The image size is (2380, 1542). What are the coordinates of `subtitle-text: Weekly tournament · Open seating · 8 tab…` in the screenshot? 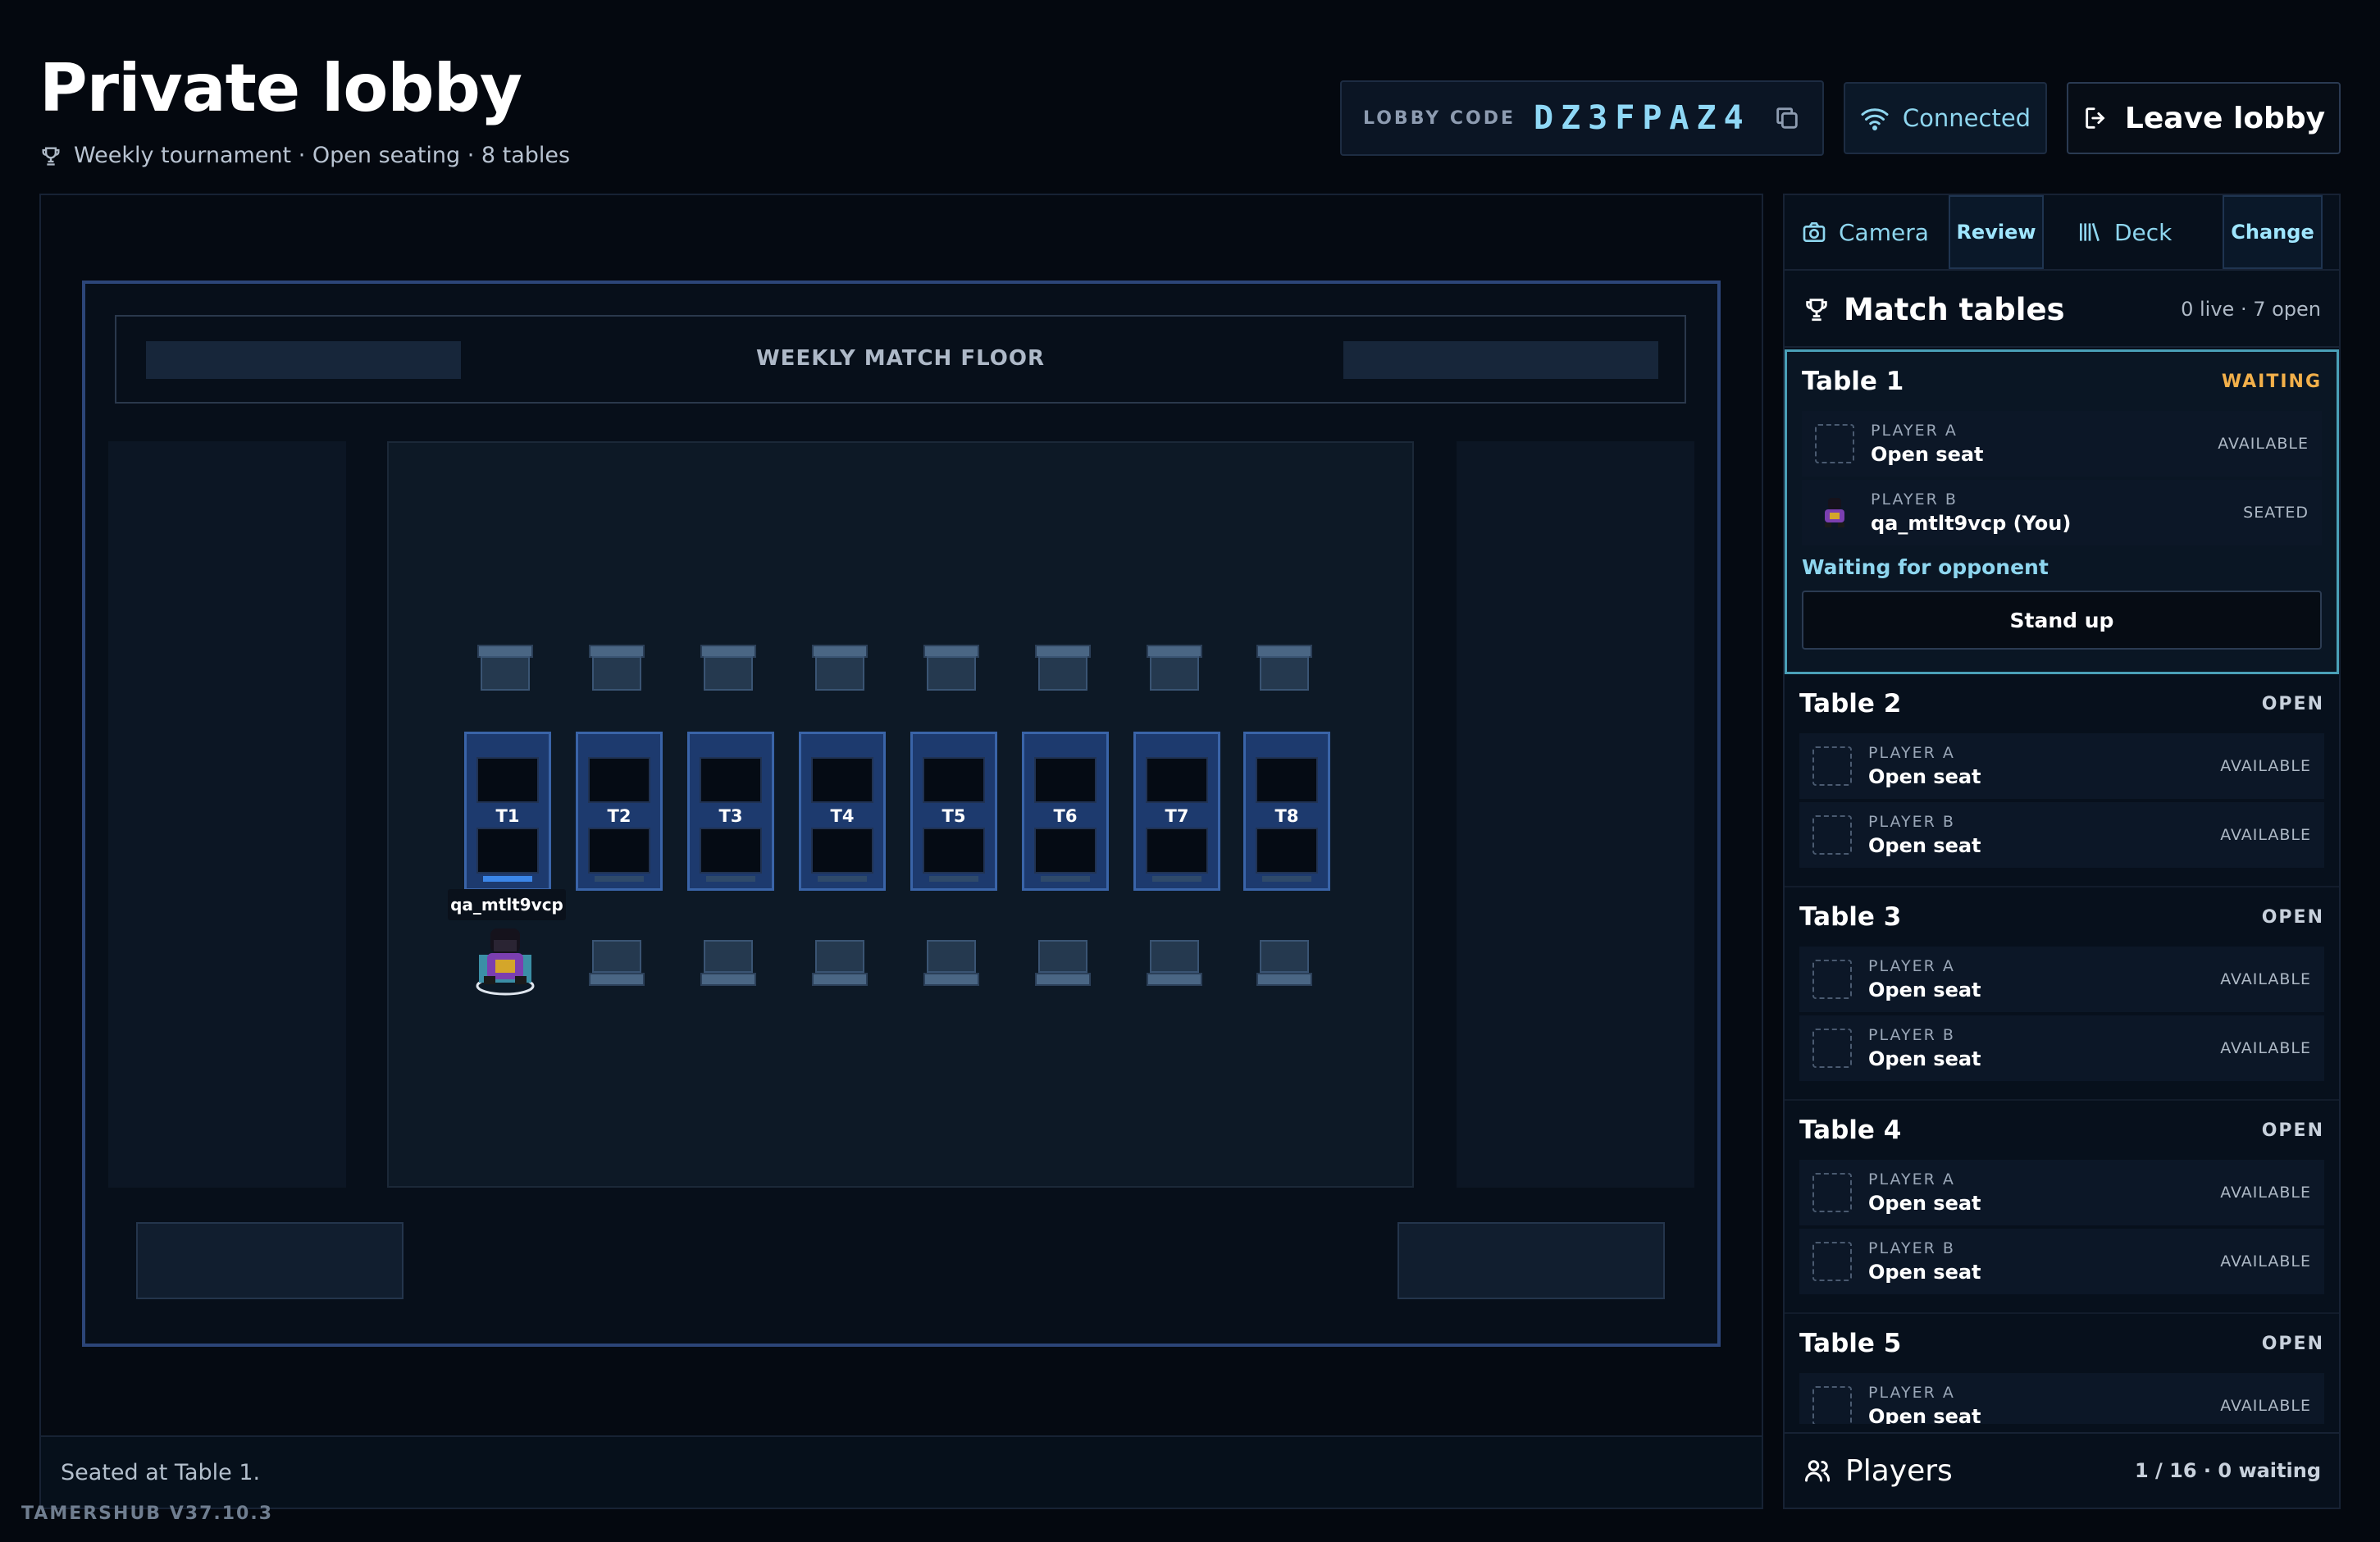 It's located at (322, 156).